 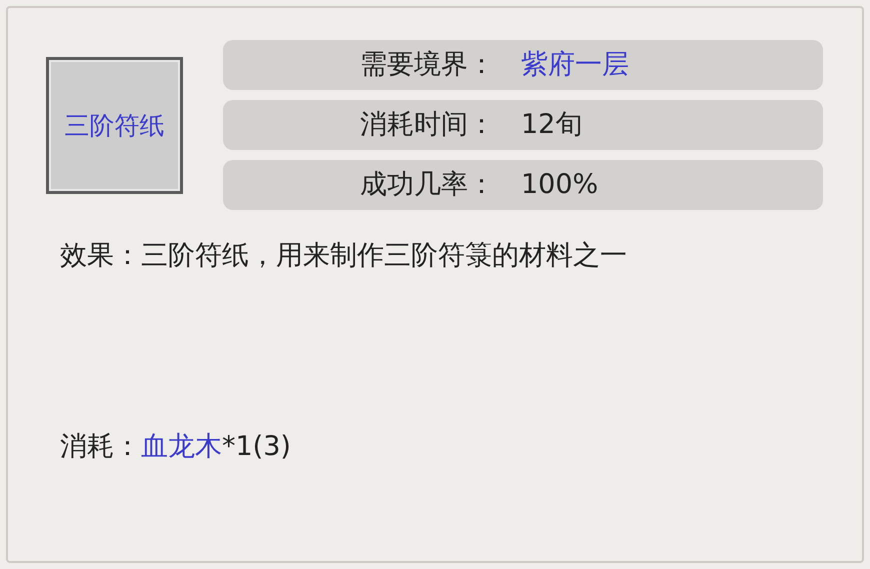 What do you see at coordinates (344, 256) in the screenshot?
I see `effect-description: 效果：三阶符纸，用来制作三阶符箓的材料之一` at bounding box center [344, 256].